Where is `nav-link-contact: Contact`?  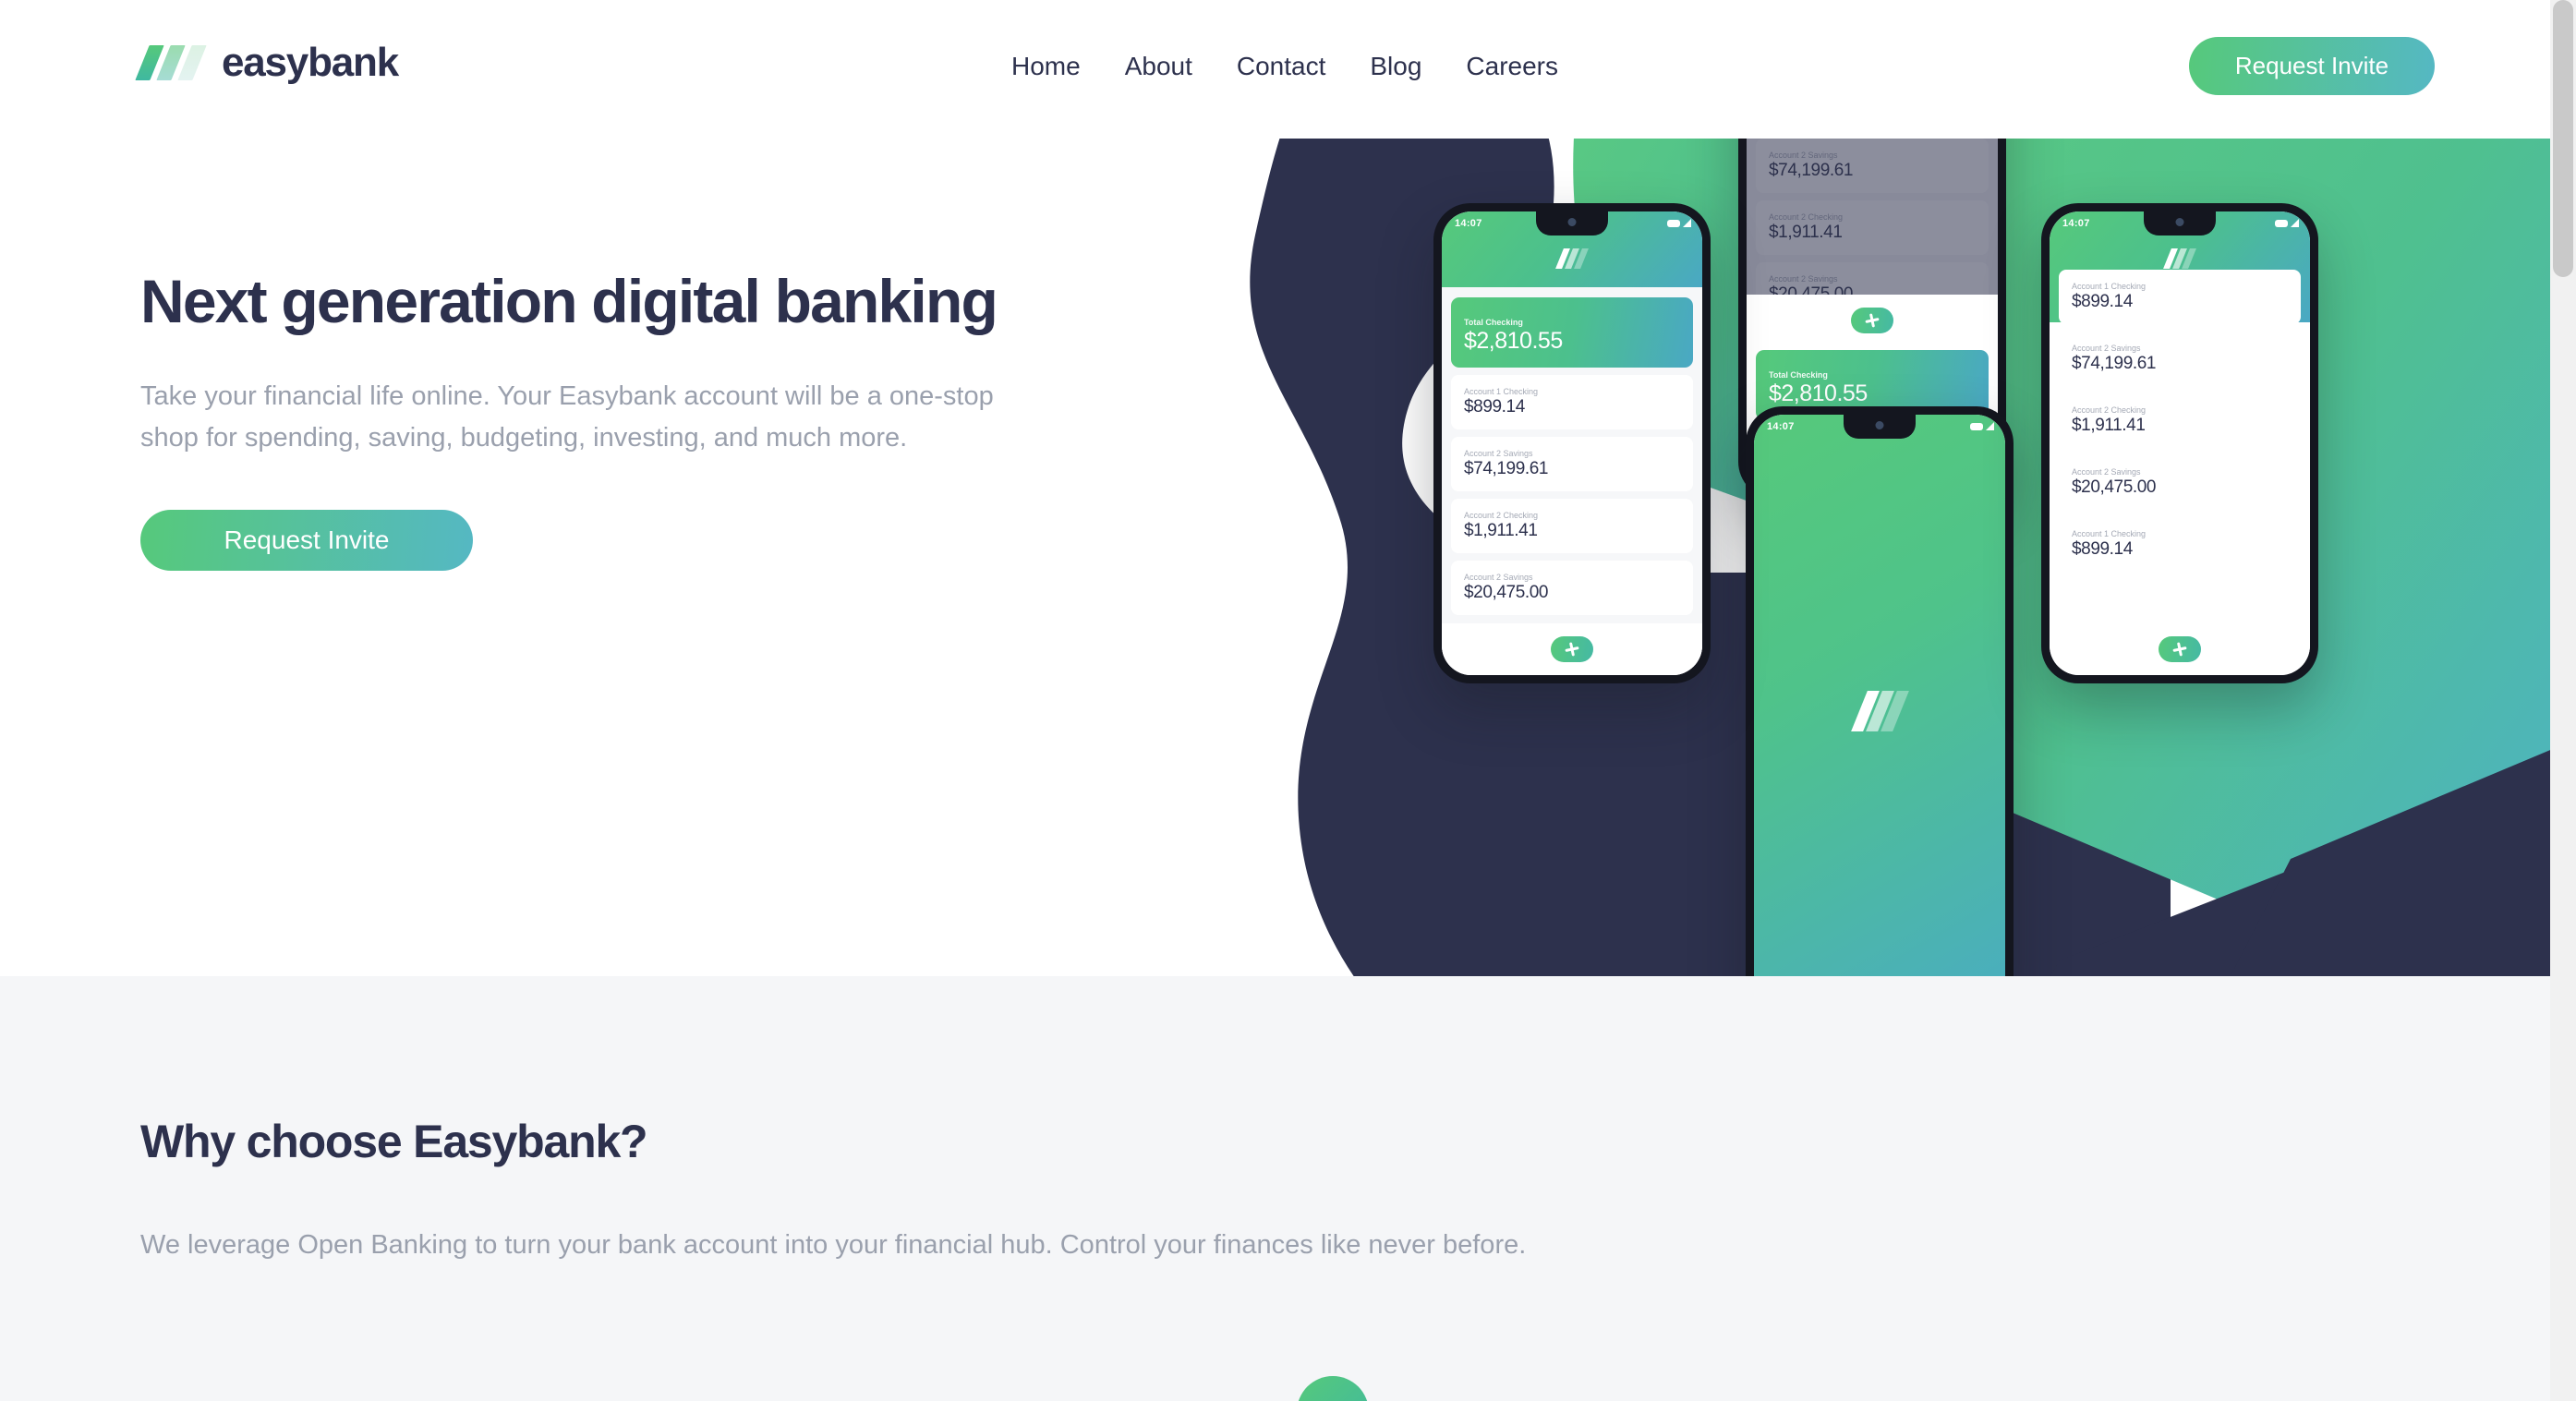
nav-link-contact: Contact is located at coordinates (1281, 66).